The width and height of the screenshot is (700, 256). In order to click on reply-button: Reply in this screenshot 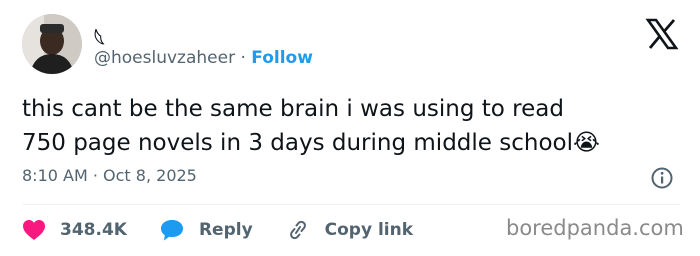, I will do `click(206, 230)`.